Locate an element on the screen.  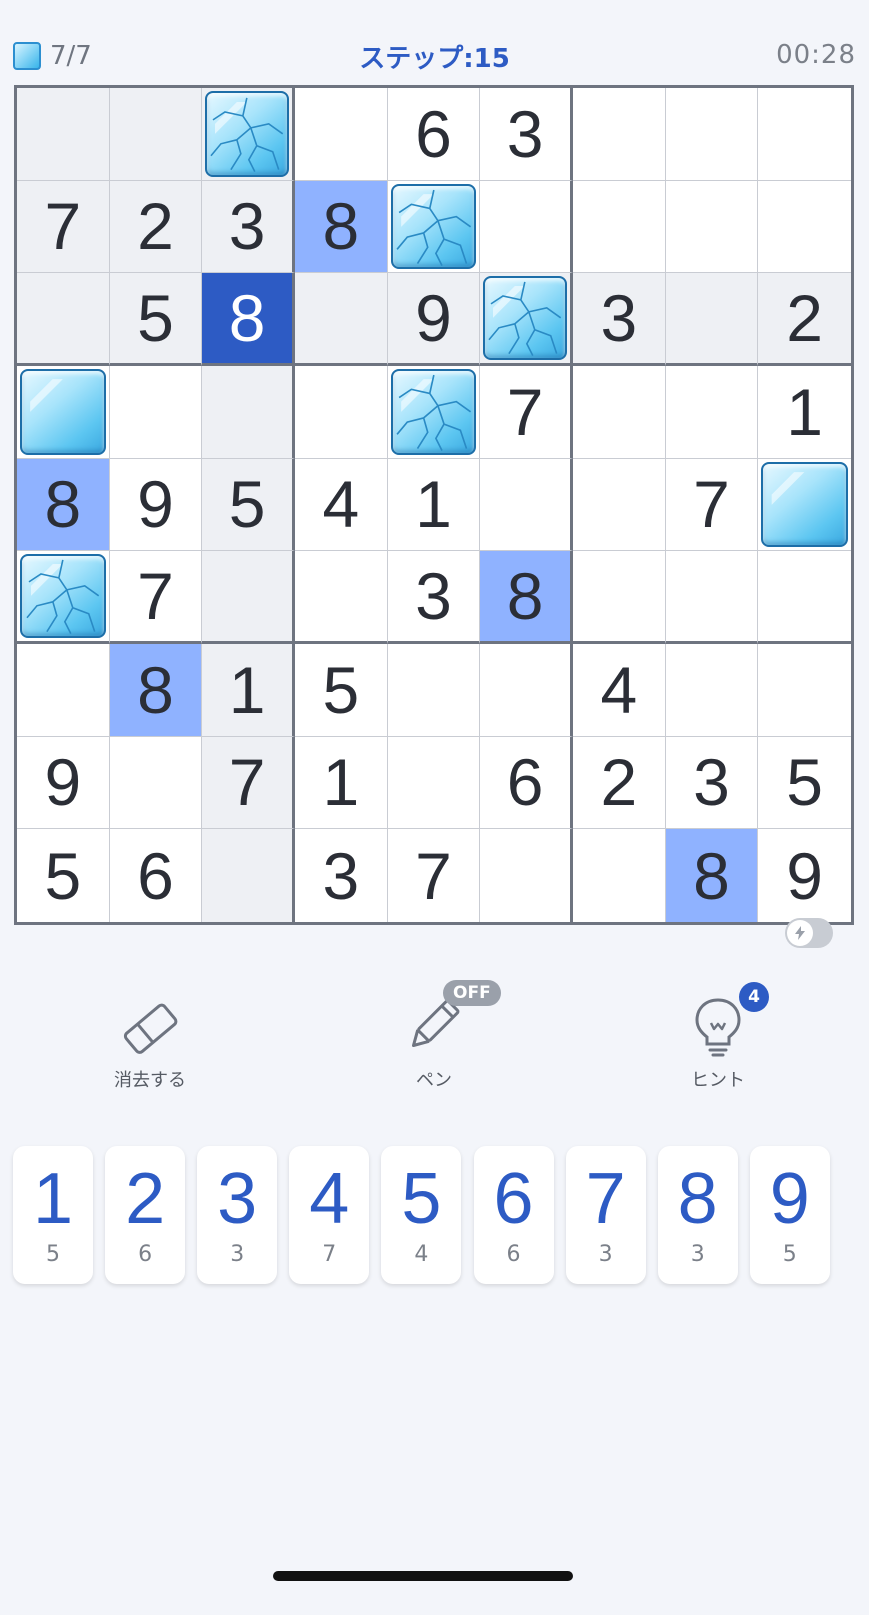
pen-button: OFF ペン is located at coordinates (434, 1036).